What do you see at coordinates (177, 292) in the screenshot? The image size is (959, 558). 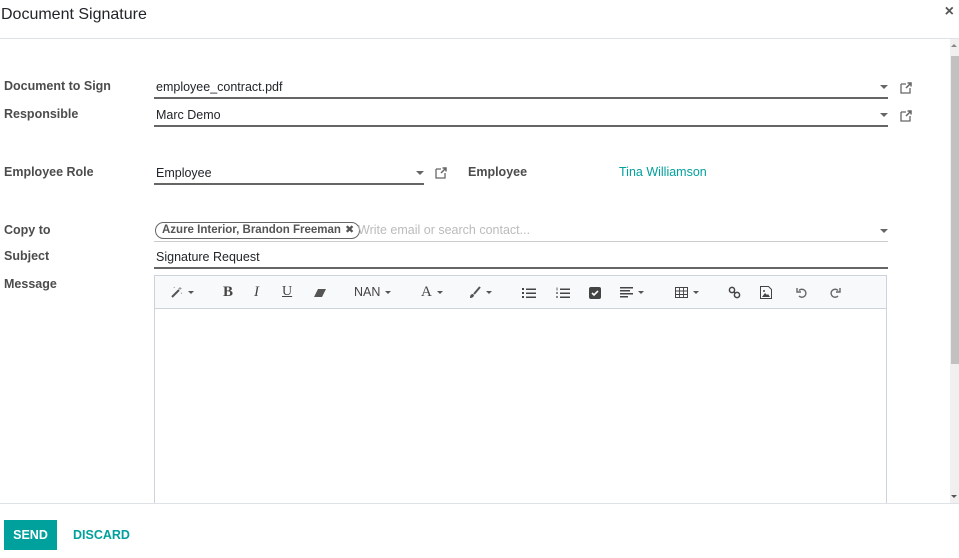 I see `magic-wand-icon` at bounding box center [177, 292].